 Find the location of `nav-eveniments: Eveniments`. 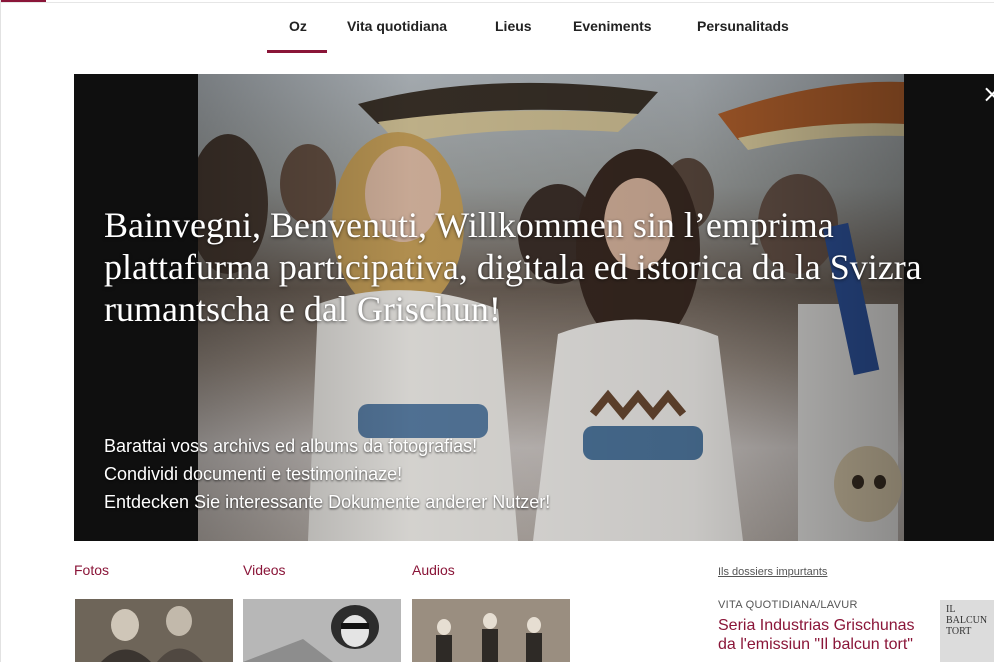

nav-eveniments: Eveniments is located at coordinates (612, 26).